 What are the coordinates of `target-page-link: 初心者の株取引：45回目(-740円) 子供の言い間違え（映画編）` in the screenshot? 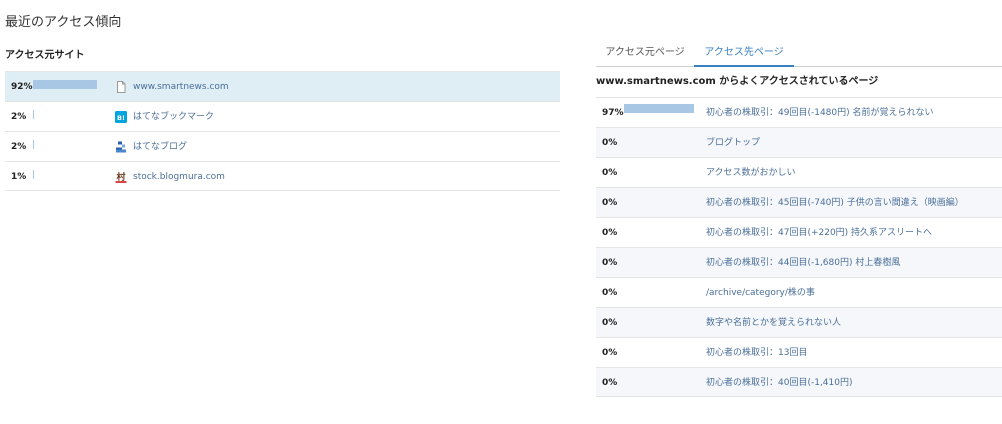 It's located at (835, 203).